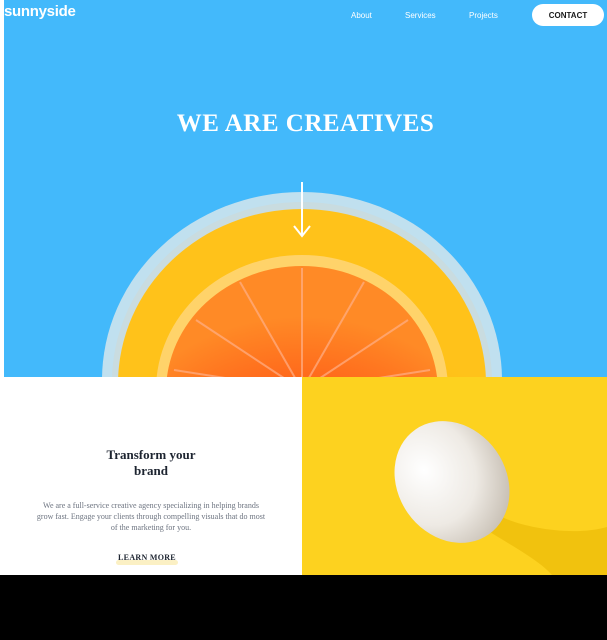  I want to click on nav-link-projects: Projects, so click(483, 15).